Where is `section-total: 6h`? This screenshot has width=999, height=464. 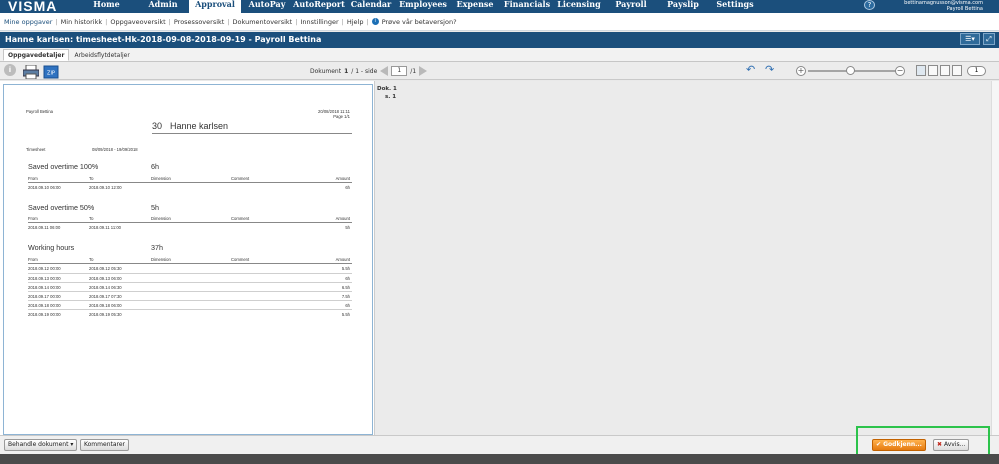 section-total: 6h is located at coordinates (155, 166).